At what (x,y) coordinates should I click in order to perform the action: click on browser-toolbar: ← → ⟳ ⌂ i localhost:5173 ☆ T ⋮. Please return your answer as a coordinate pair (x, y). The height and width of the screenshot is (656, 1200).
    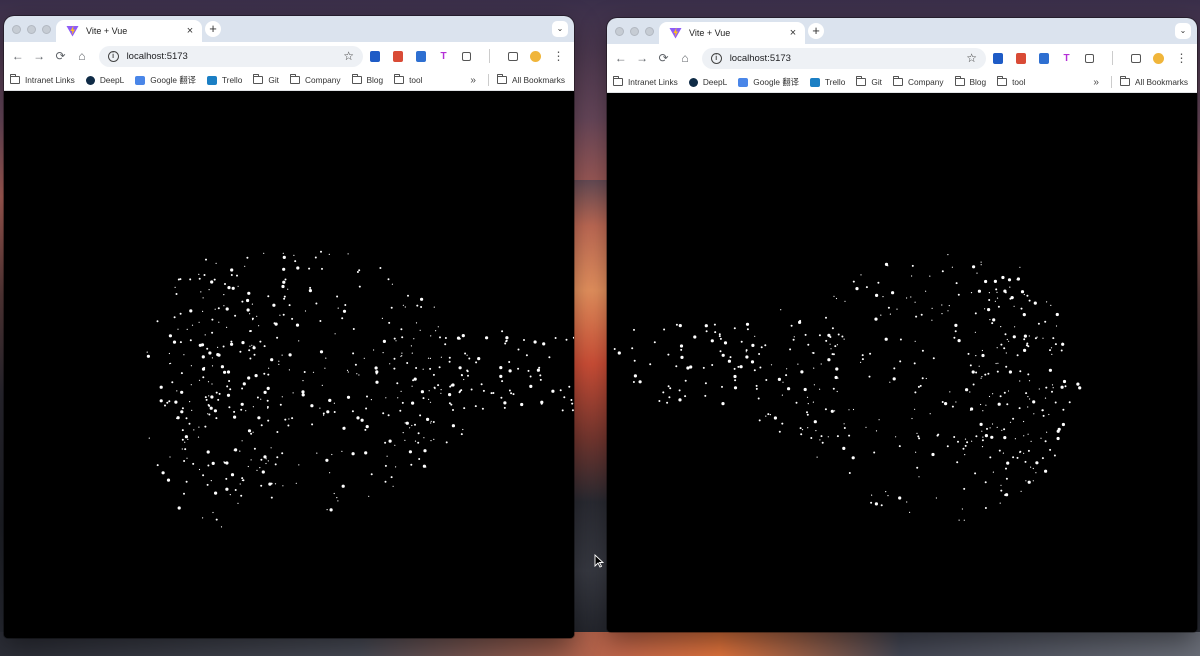
    Looking at the image, I should click on (902, 58).